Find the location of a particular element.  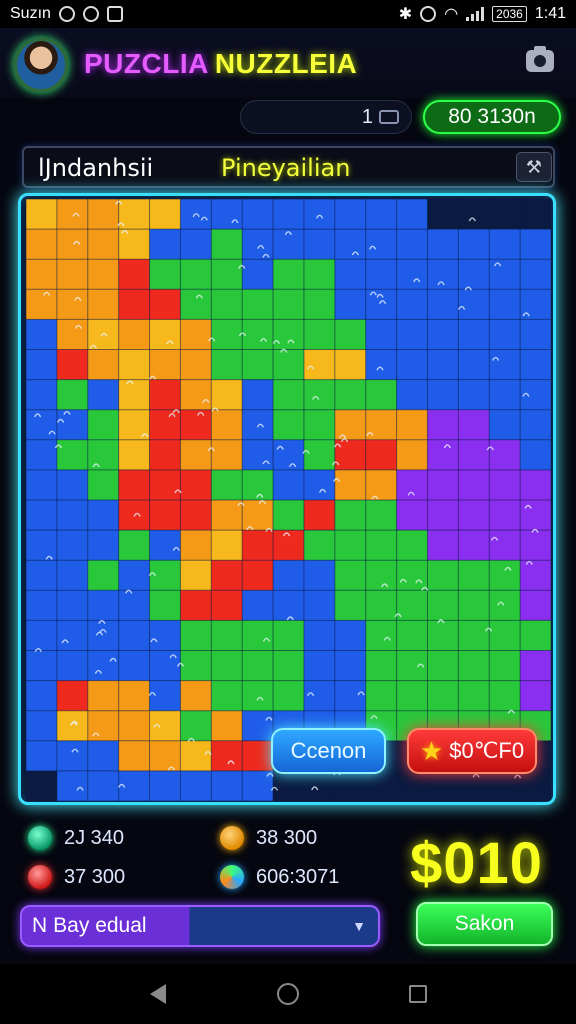

player-avatar is located at coordinates (41, 65).